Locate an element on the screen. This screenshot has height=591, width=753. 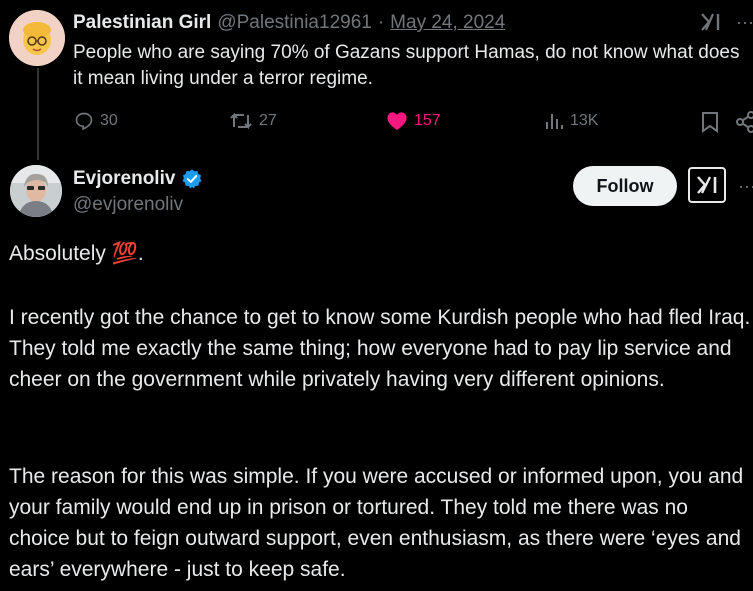
verified-badge-icon is located at coordinates (192, 179).